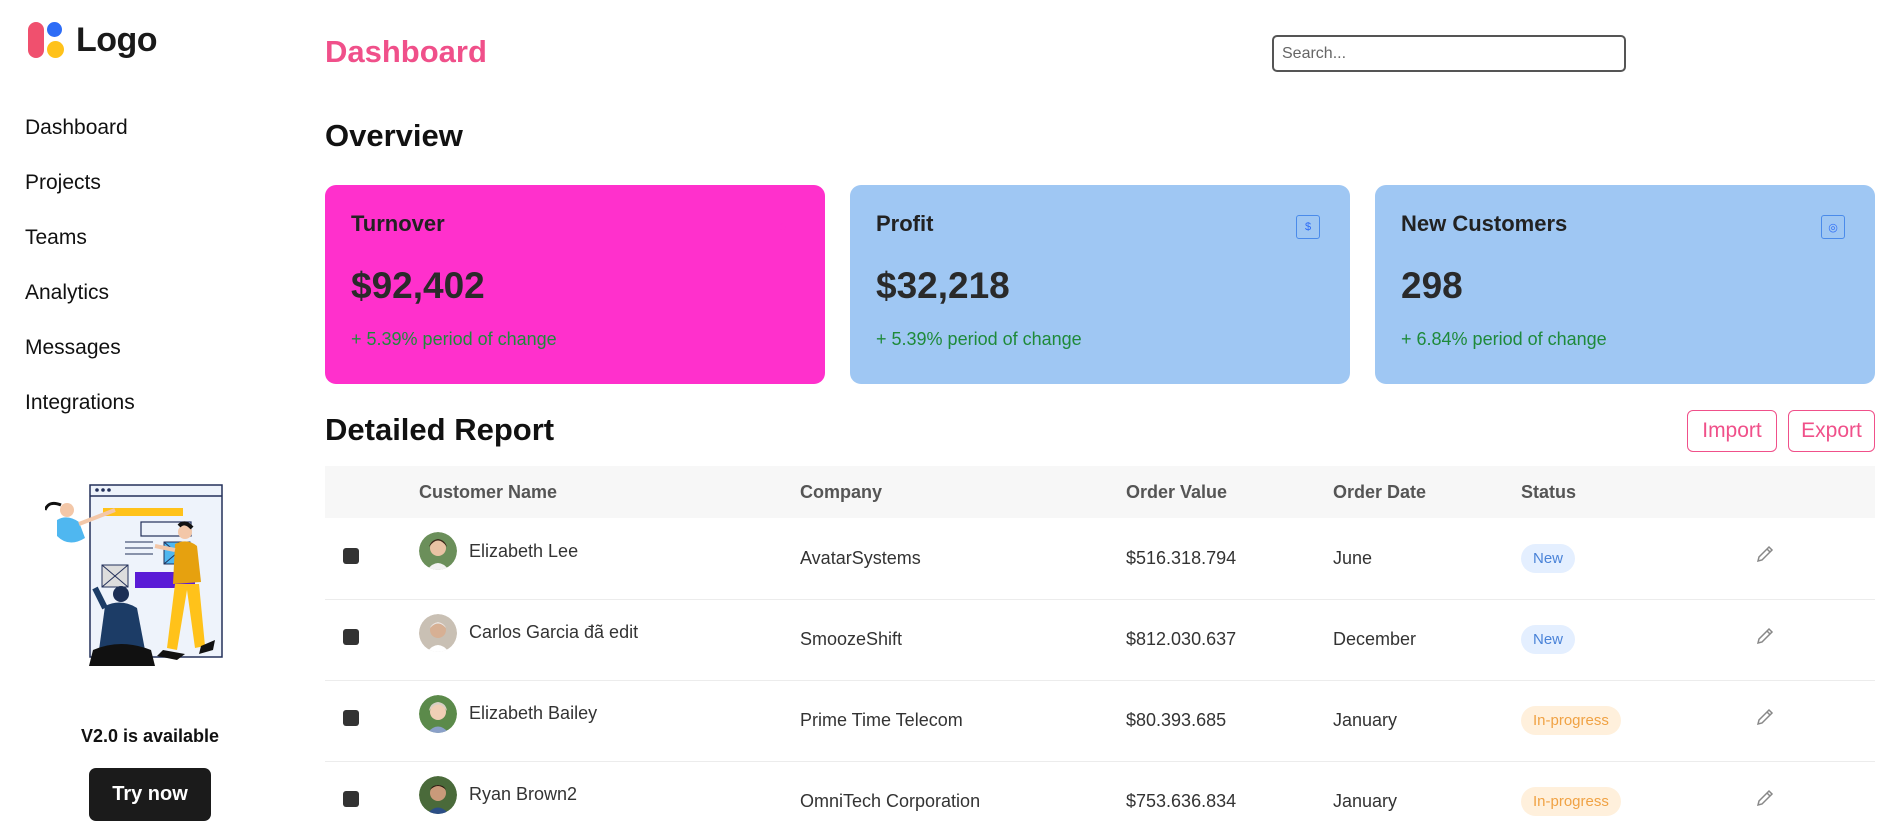 The width and height of the screenshot is (1883, 838). I want to click on company: SmoozeShift, so click(851, 639).